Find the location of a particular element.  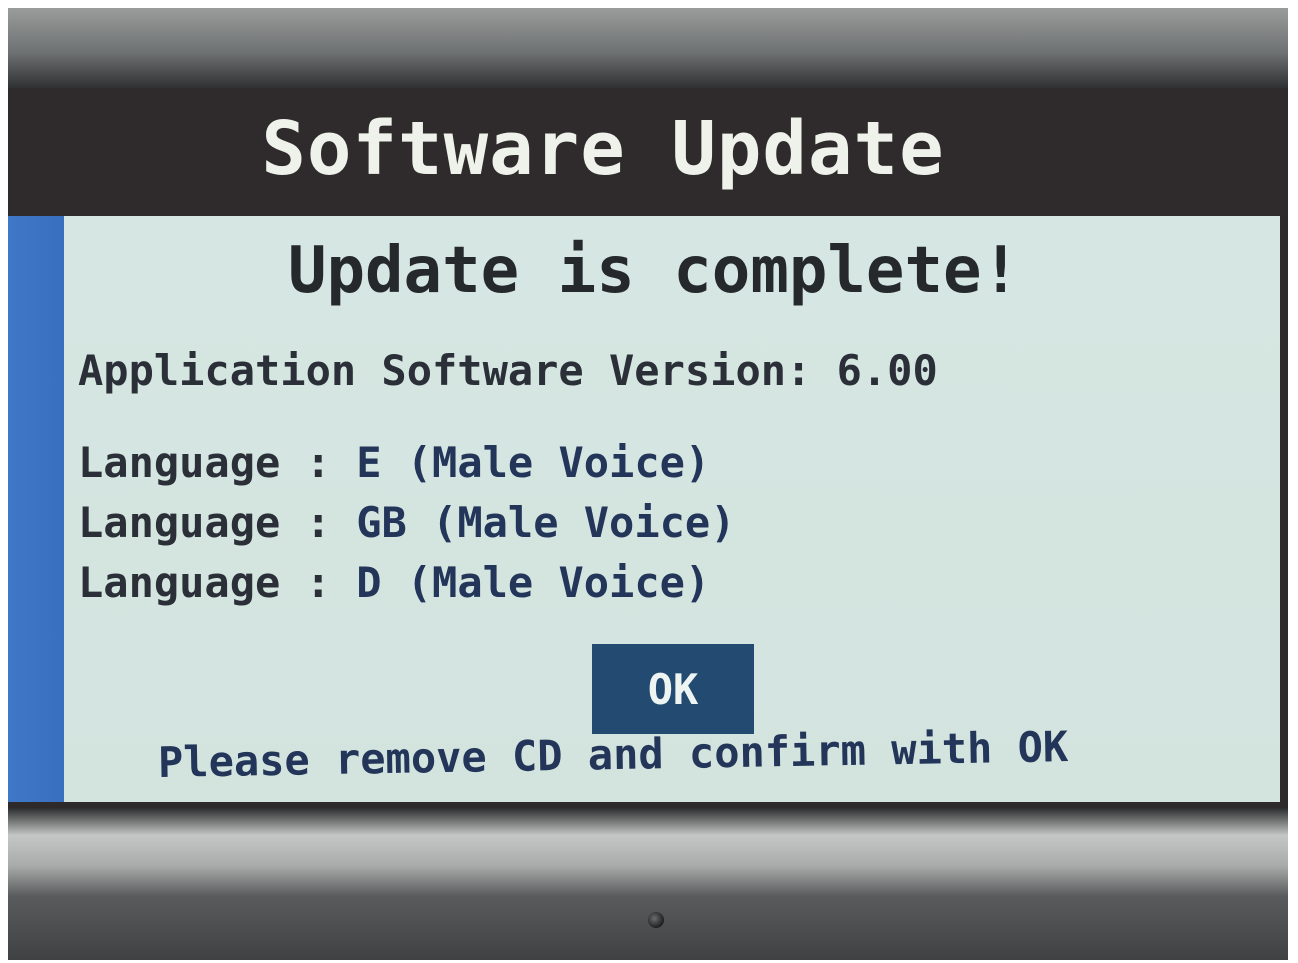

language-value: GB (Male Voice) is located at coordinates (546, 522).